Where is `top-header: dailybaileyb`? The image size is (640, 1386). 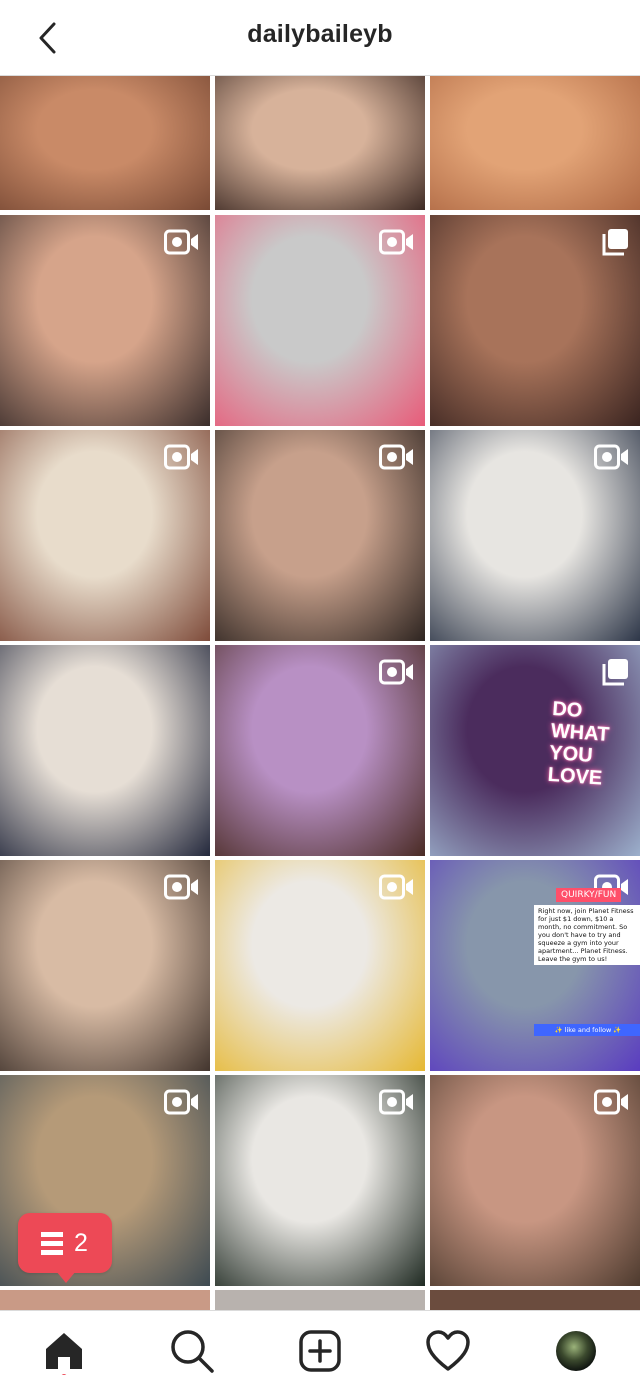 top-header: dailybaileyb is located at coordinates (320, 38).